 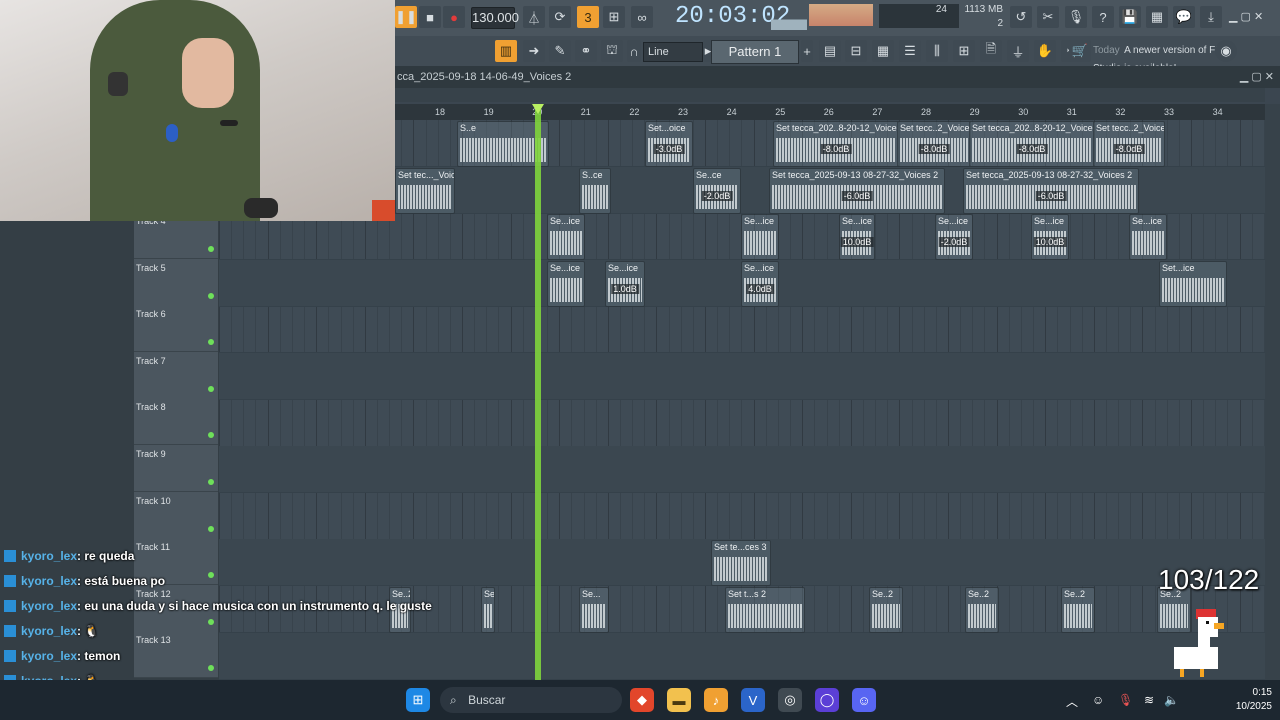 What do you see at coordinates (717, 190) in the screenshot?
I see `audio-clip: Se..ce -2.0dB` at bounding box center [717, 190].